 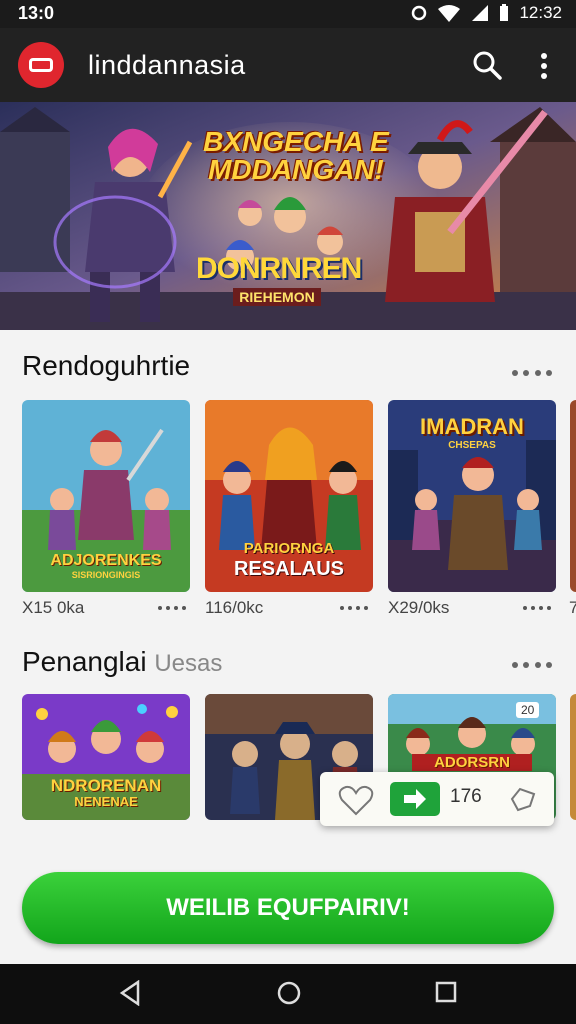 I want to click on section-title-muted: Uesas, so click(x=188, y=663).